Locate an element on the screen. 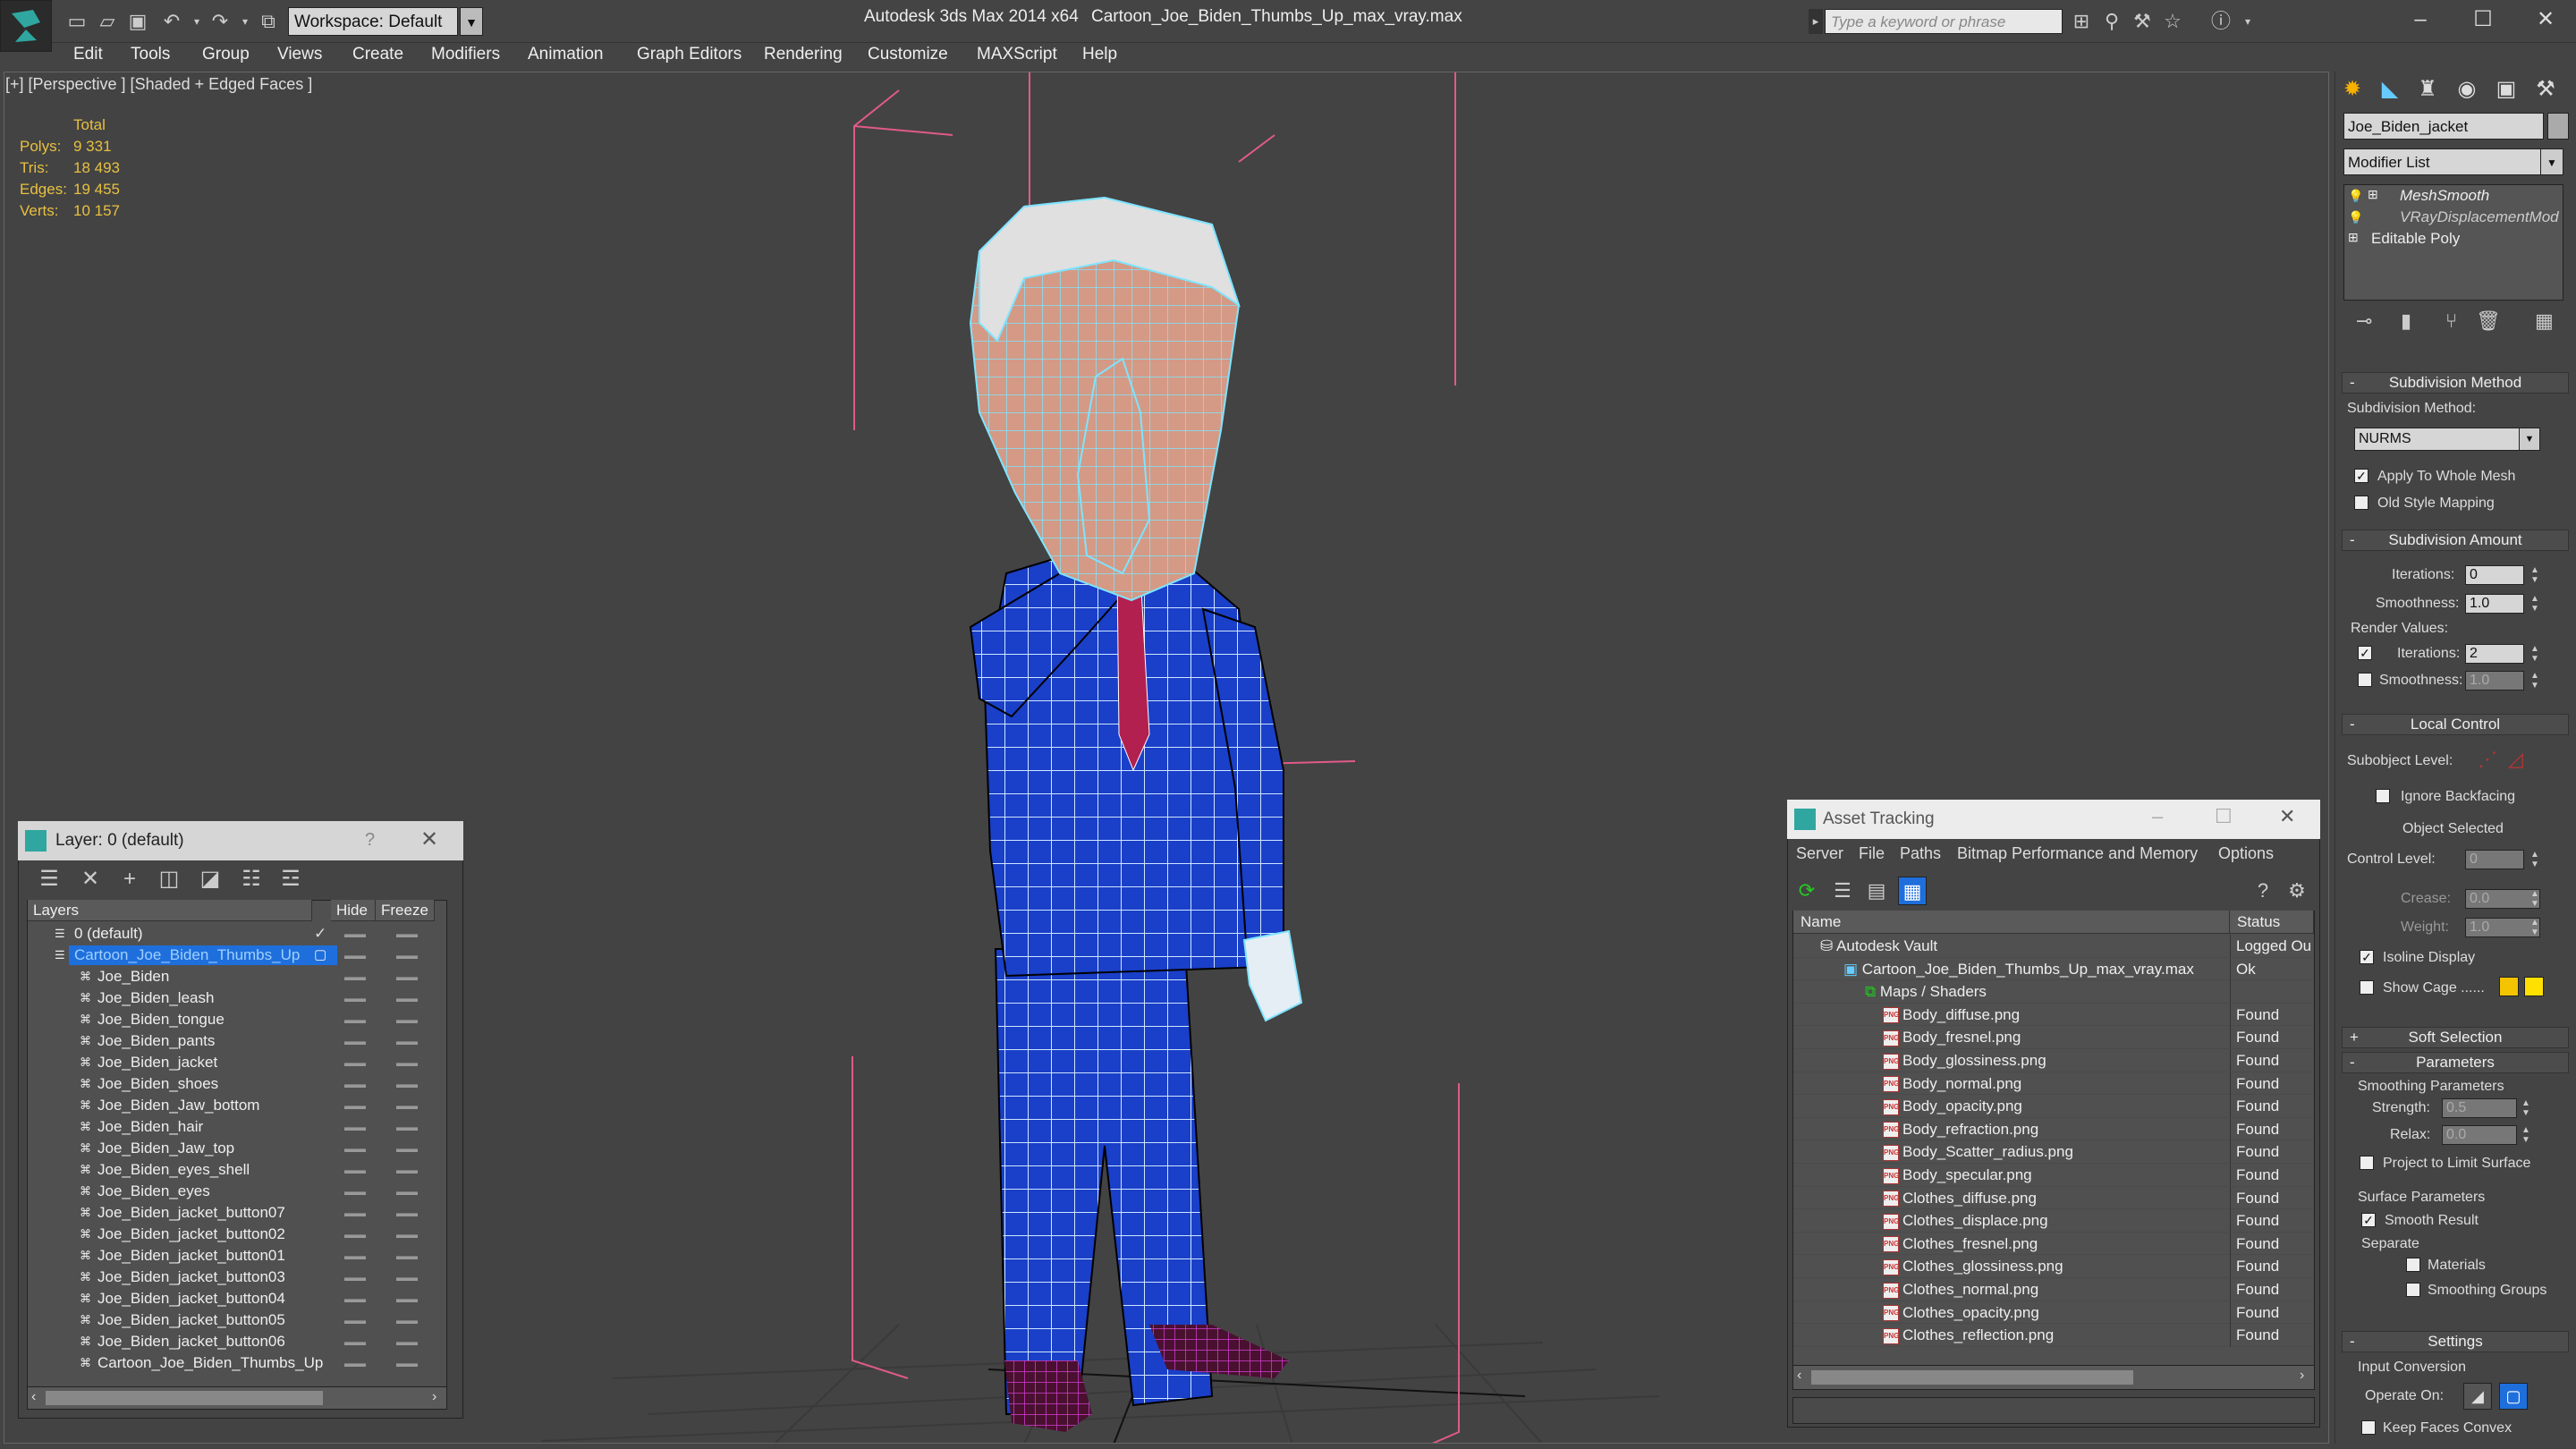 The image size is (2576, 1449). thumbnail-view-icon: ▤ is located at coordinates (1876, 891).